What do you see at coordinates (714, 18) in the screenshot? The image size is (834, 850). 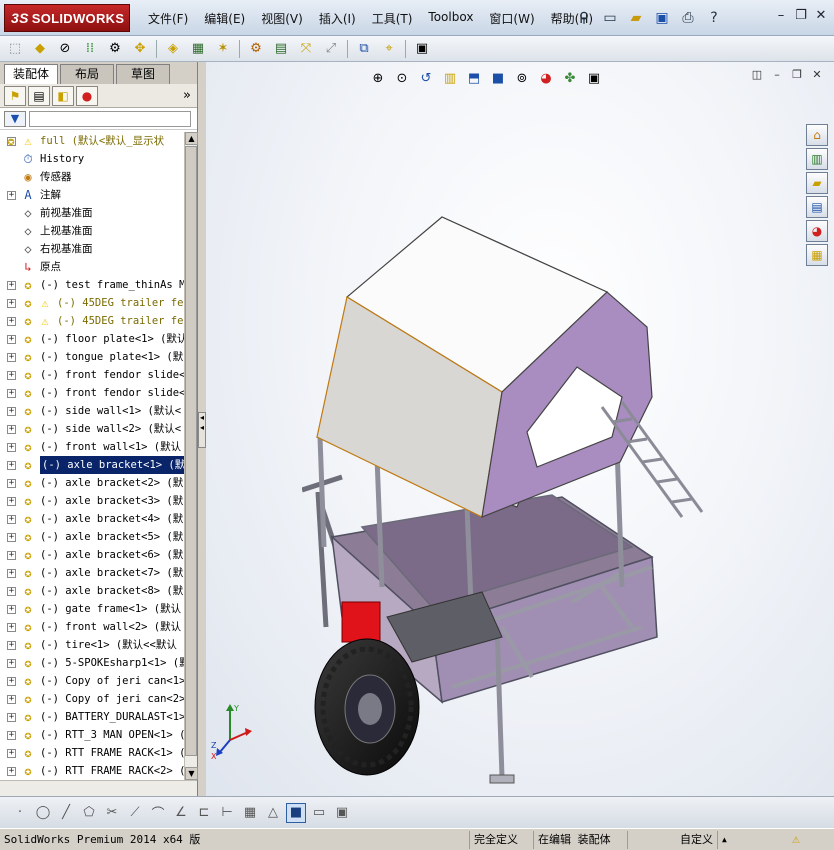 I see `help-icon: ?` at bounding box center [714, 18].